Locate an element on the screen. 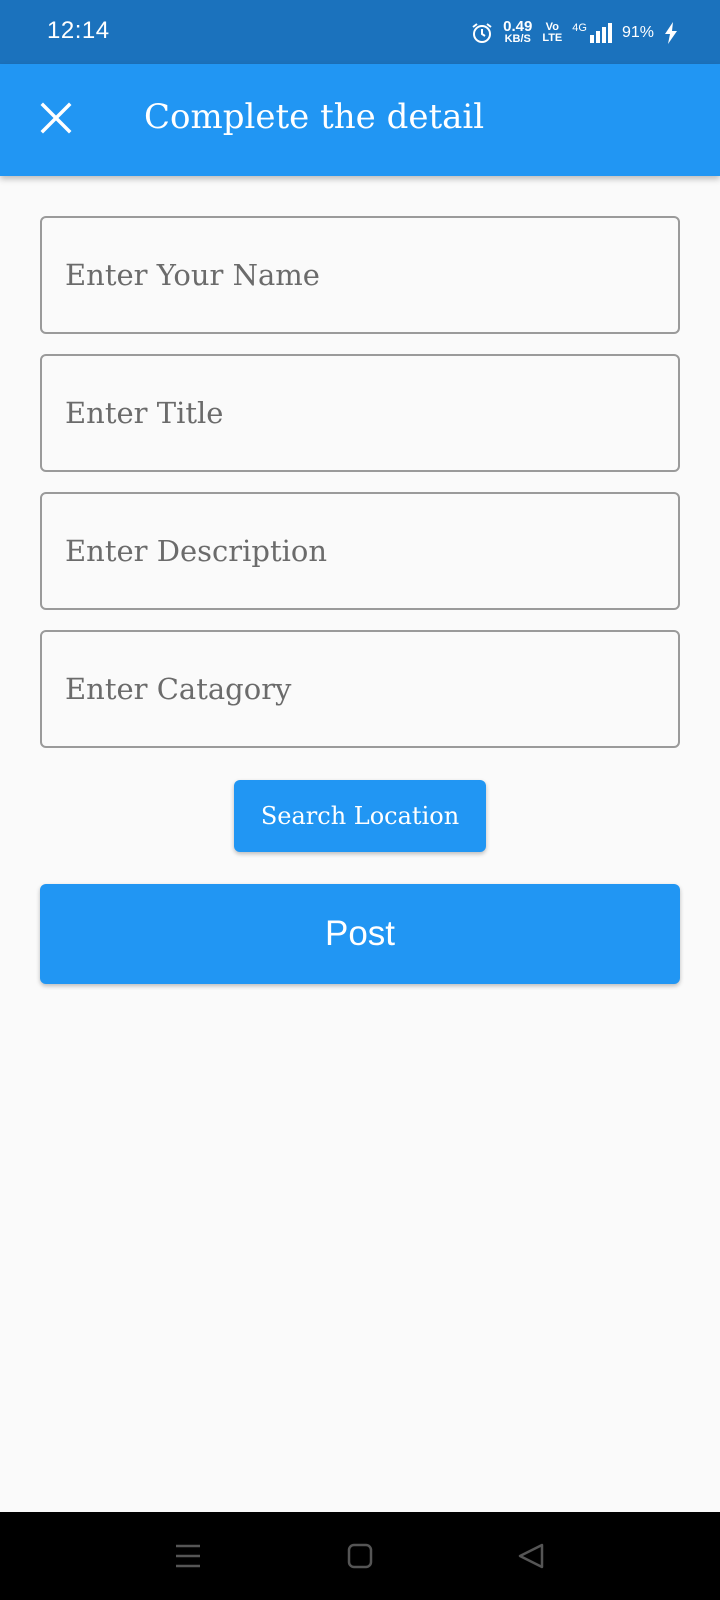 Image resolution: width=720 pixels, height=1600 pixels. status-icons: 0.49 KB/S Vo LTE 4G 91% is located at coordinates (574, 33).